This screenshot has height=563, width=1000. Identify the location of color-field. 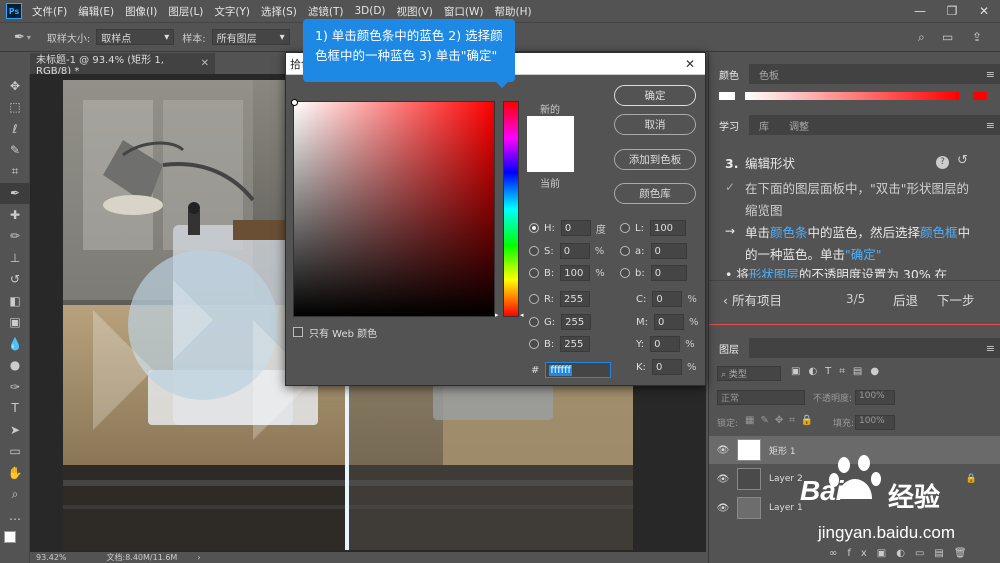
(394, 209).